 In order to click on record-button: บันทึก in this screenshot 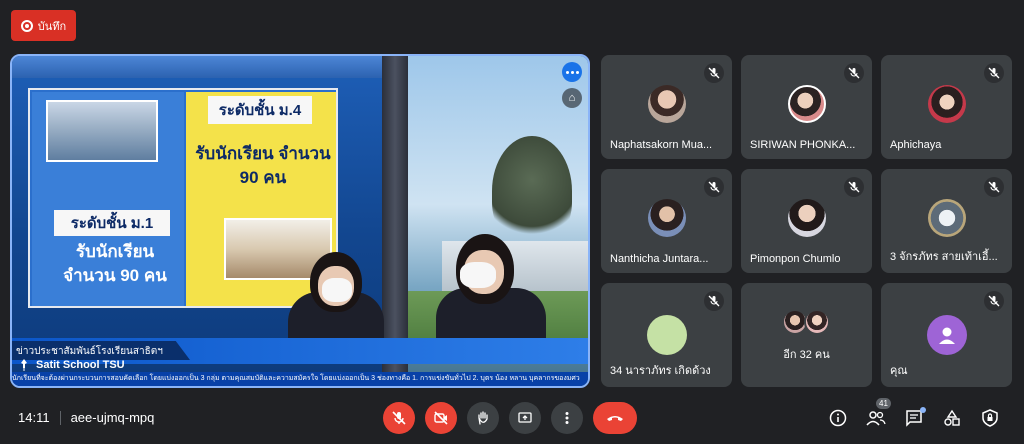, I will do `click(43, 25)`.